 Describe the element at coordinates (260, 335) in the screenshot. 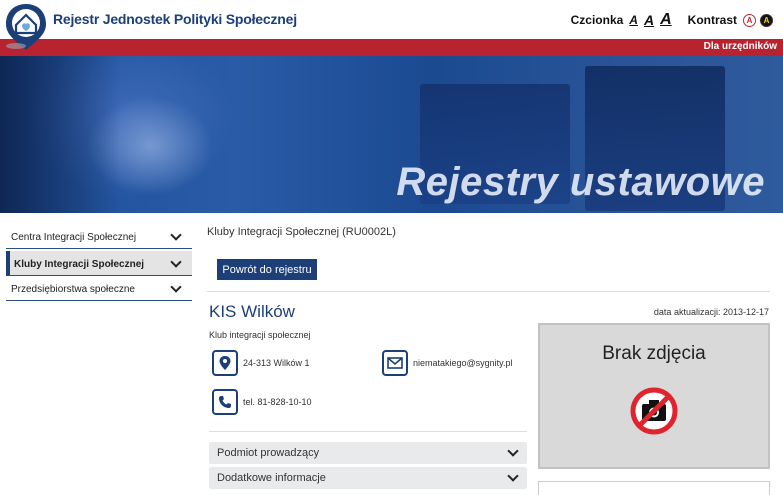

I see `entity-type: Klub integracji społecznej` at that location.